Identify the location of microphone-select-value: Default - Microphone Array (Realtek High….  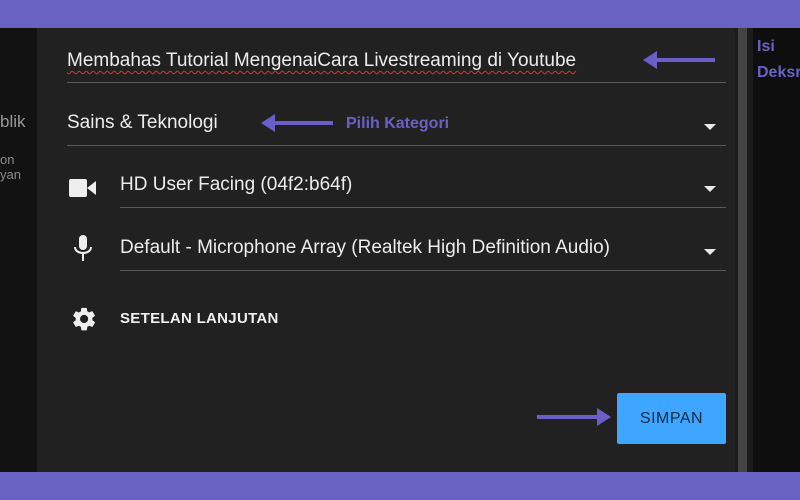
(365, 247).